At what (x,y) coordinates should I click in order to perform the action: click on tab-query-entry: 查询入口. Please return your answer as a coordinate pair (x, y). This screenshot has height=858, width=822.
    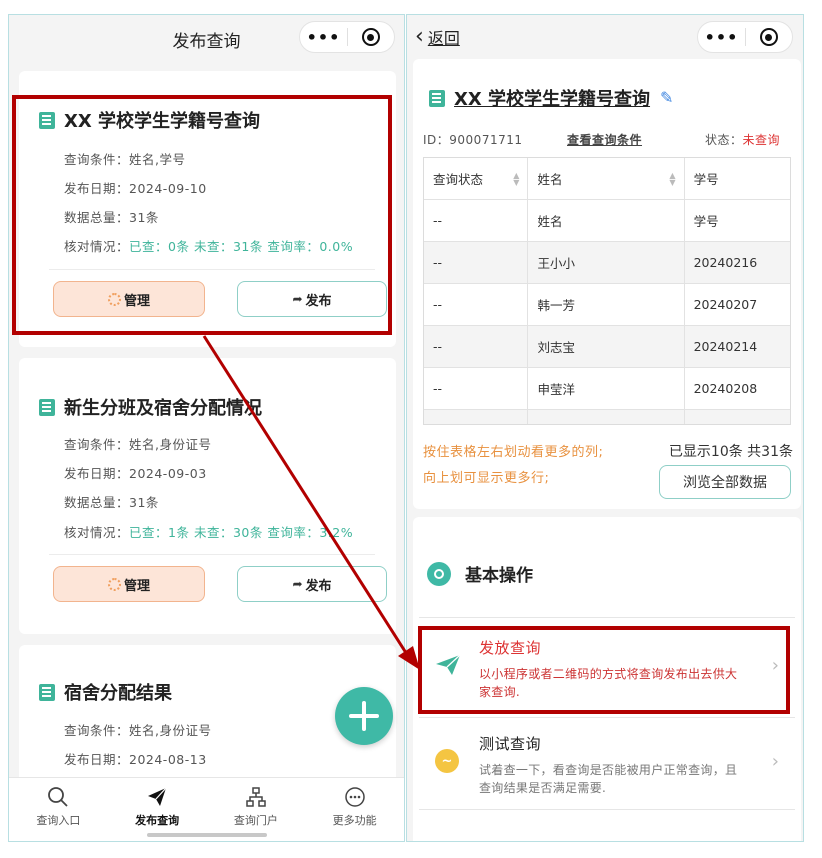
    Looking at the image, I should click on (58, 809).